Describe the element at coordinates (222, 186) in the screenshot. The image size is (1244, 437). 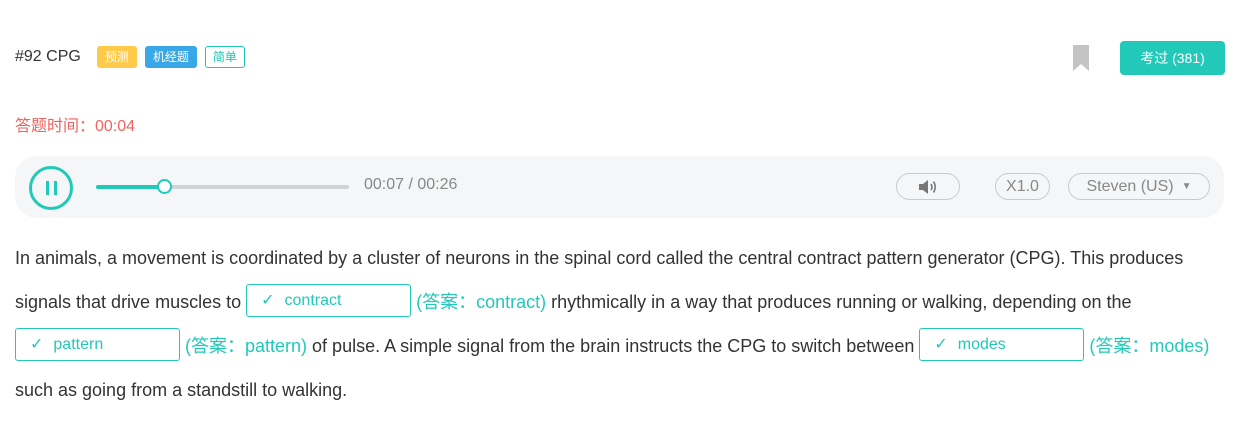
I see `progress-slider` at that location.